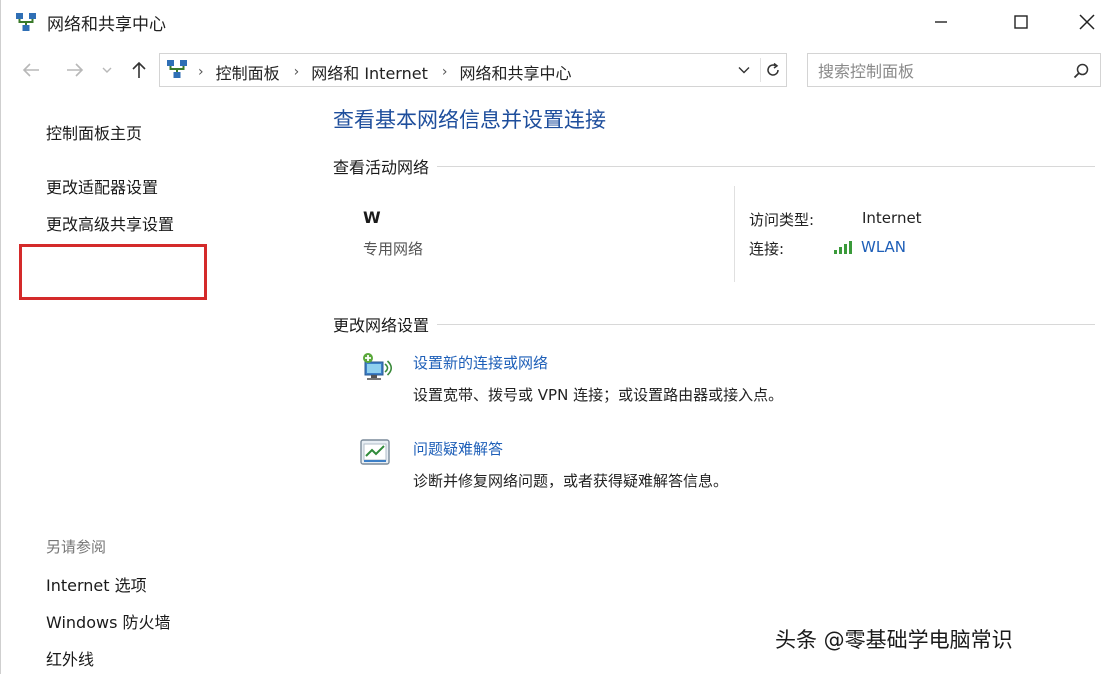 This screenshot has height=674, width=1108. I want to click on maximize-button, so click(1021, 22).